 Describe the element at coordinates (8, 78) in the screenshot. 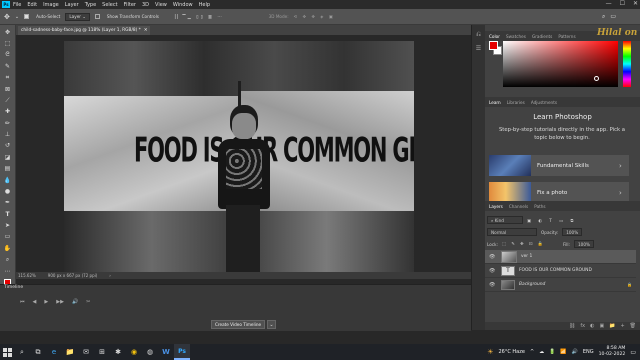

I see `crop-tool-icon: ⌗` at that location.